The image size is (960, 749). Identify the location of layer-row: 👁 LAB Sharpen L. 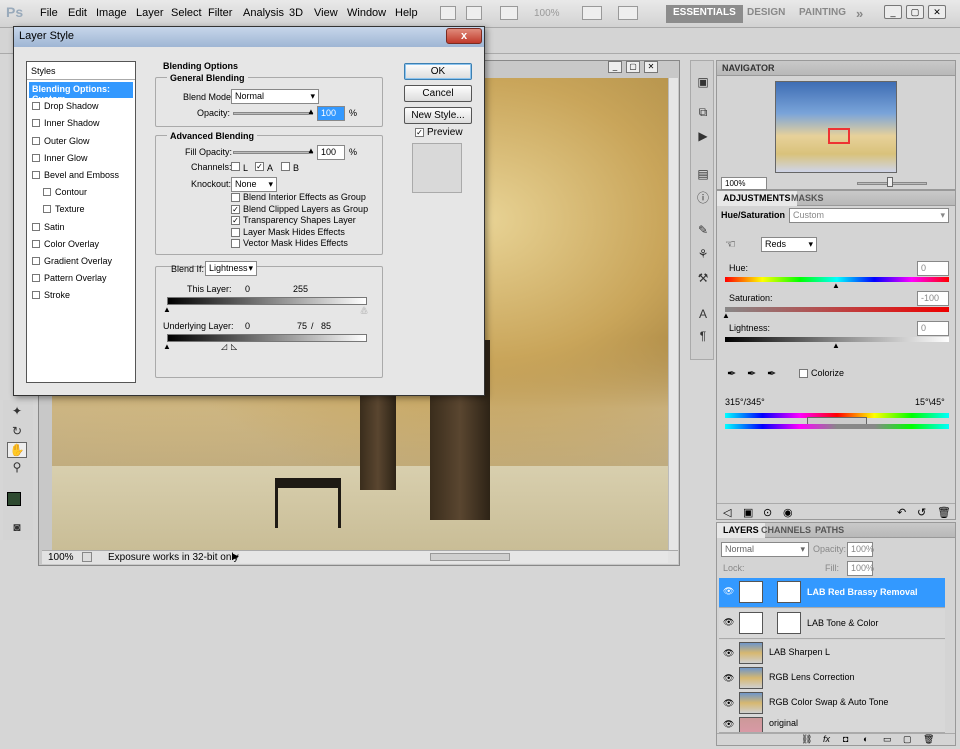
(832, 653).